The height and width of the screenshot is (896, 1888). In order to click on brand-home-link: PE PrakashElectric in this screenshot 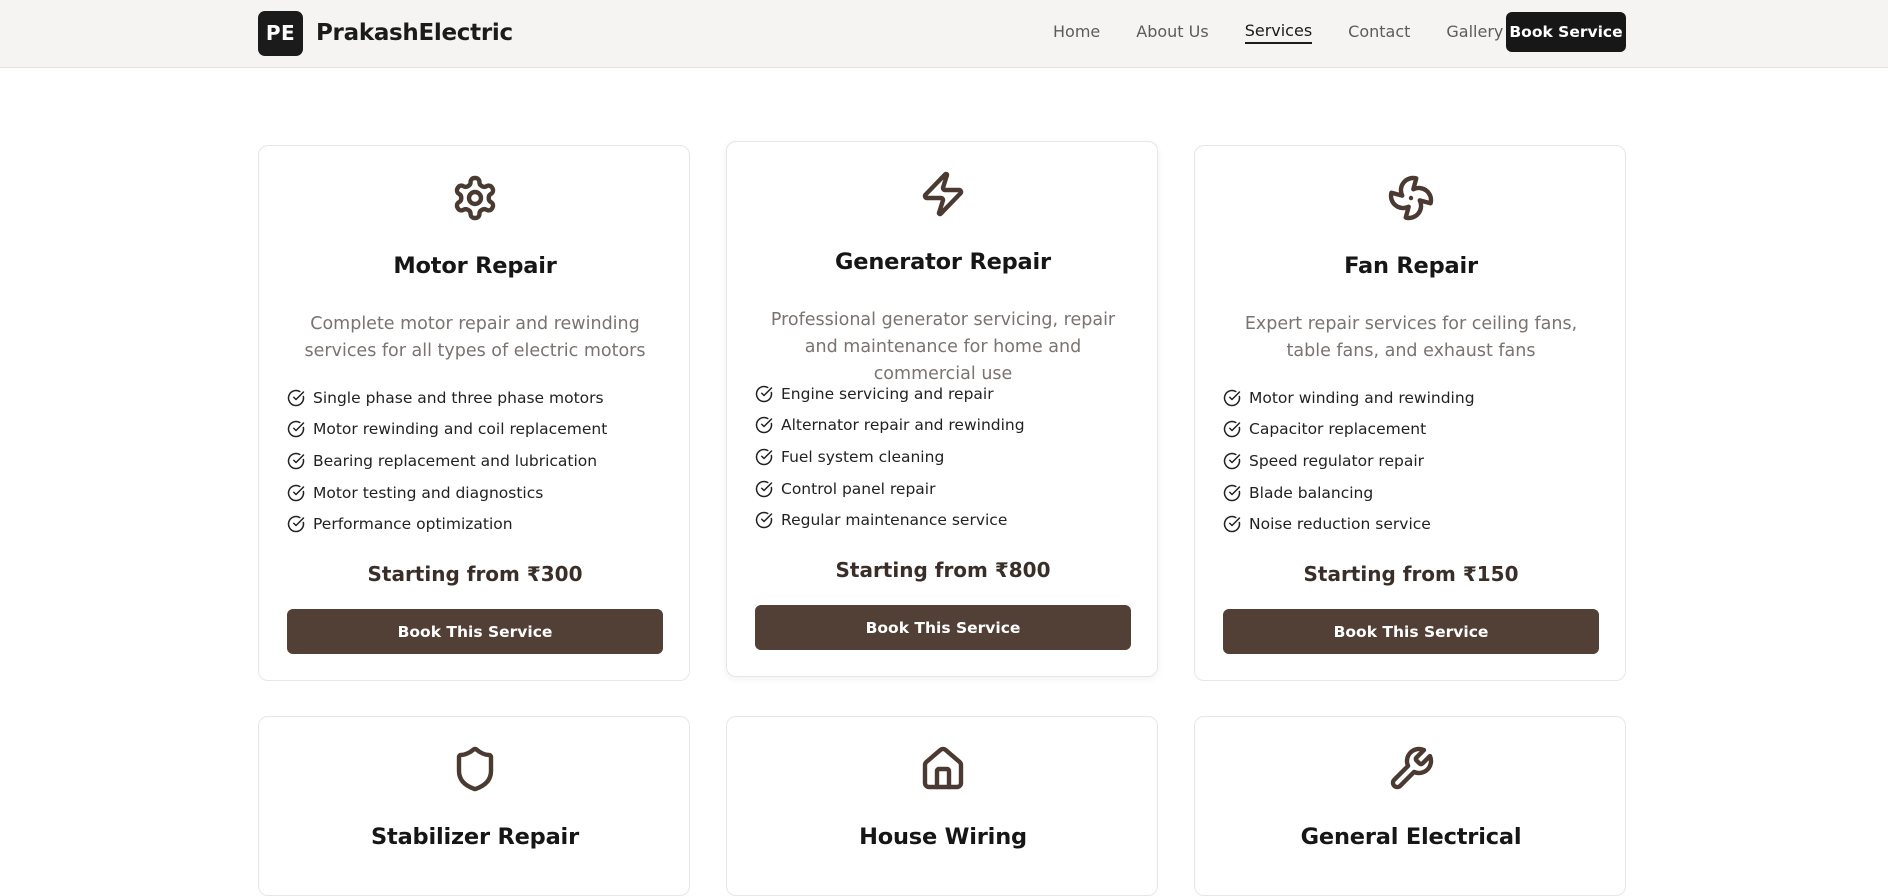, I will do `click(385, 33)`.